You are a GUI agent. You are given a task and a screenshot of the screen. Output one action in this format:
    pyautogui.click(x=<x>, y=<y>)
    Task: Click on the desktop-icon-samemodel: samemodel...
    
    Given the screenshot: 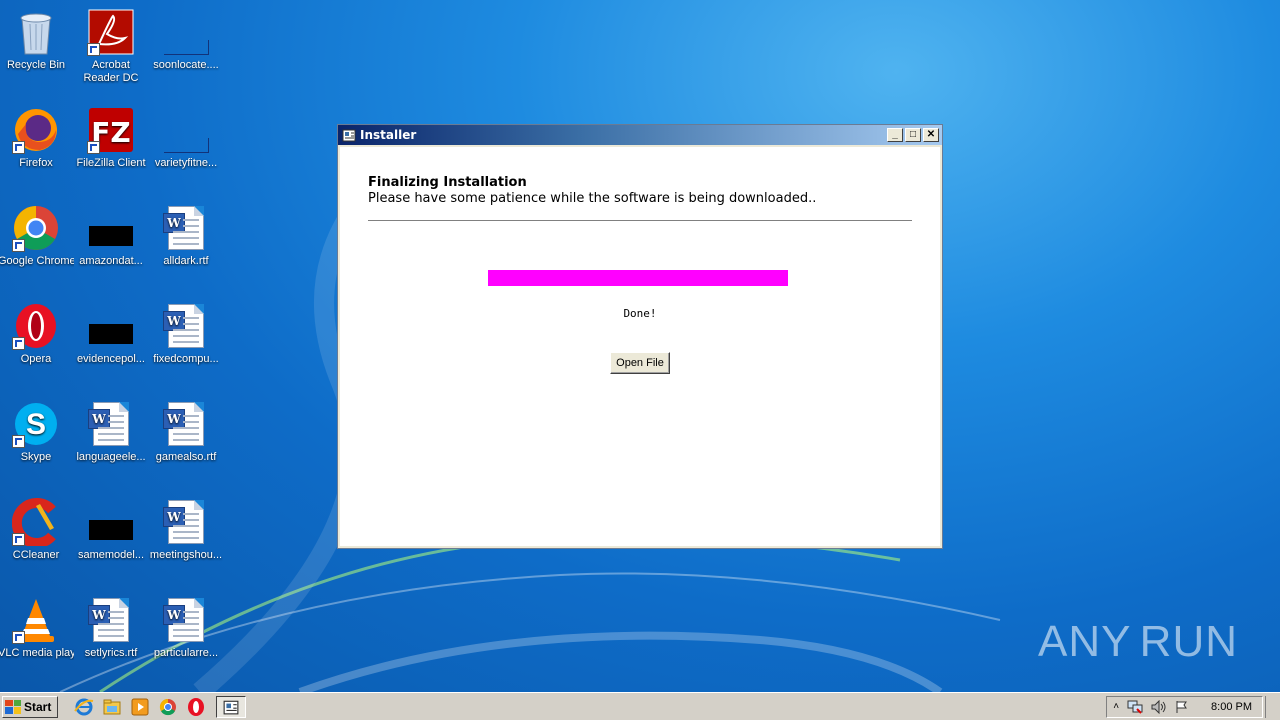 What is the action you would take?
    pyautogui.click(x=111, y=530)
    